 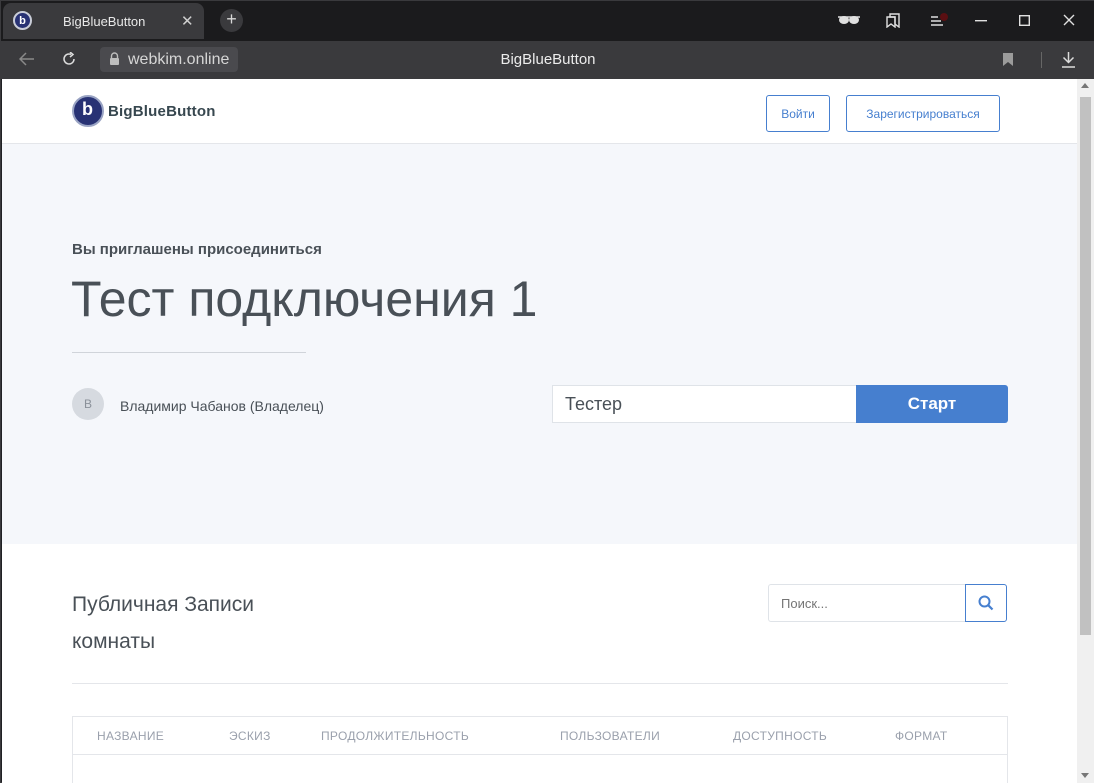 What do you see at coordinates (250, 736) in the screenshot?
I see `column-header-thumbnail: ЭСКИЗ` at bounding box center [250, 736].